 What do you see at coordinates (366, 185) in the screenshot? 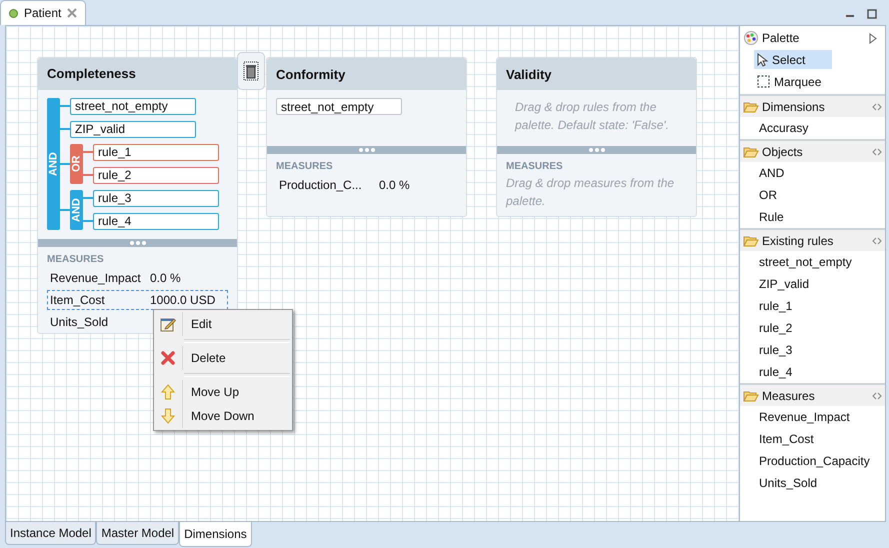
I see `measure-row: Production_C... 0.0 %` at bounding box center [366, 185].